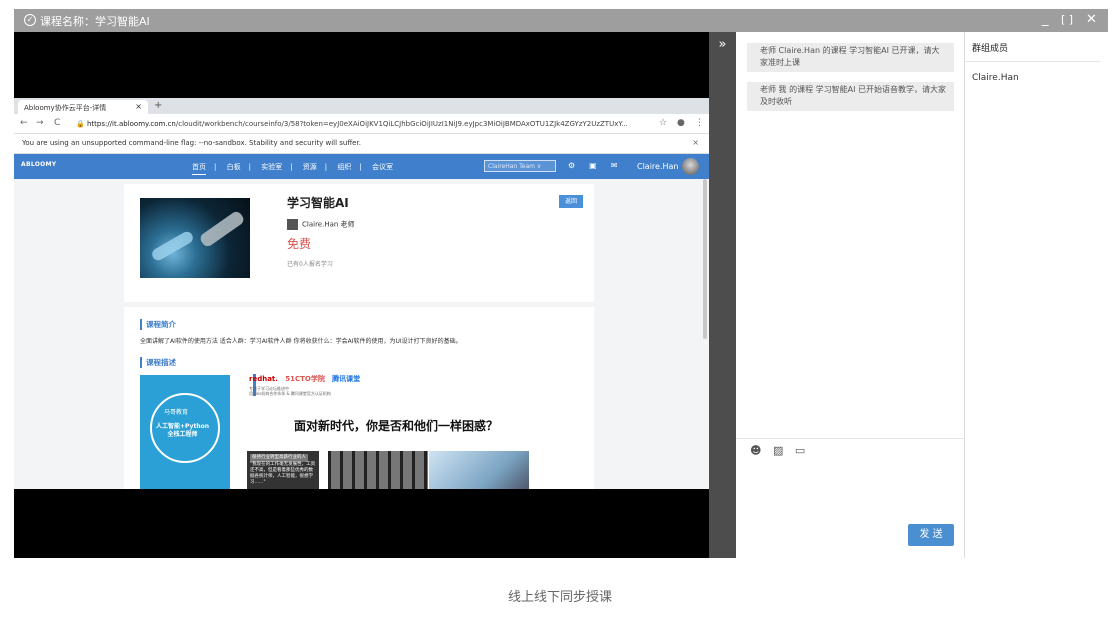 This screenshot has height=621, width=1120. What do you see at coordinates (658, 166) in the screenshot?
I see `site-username: Claire.Han` at bounding box center [658, 166].